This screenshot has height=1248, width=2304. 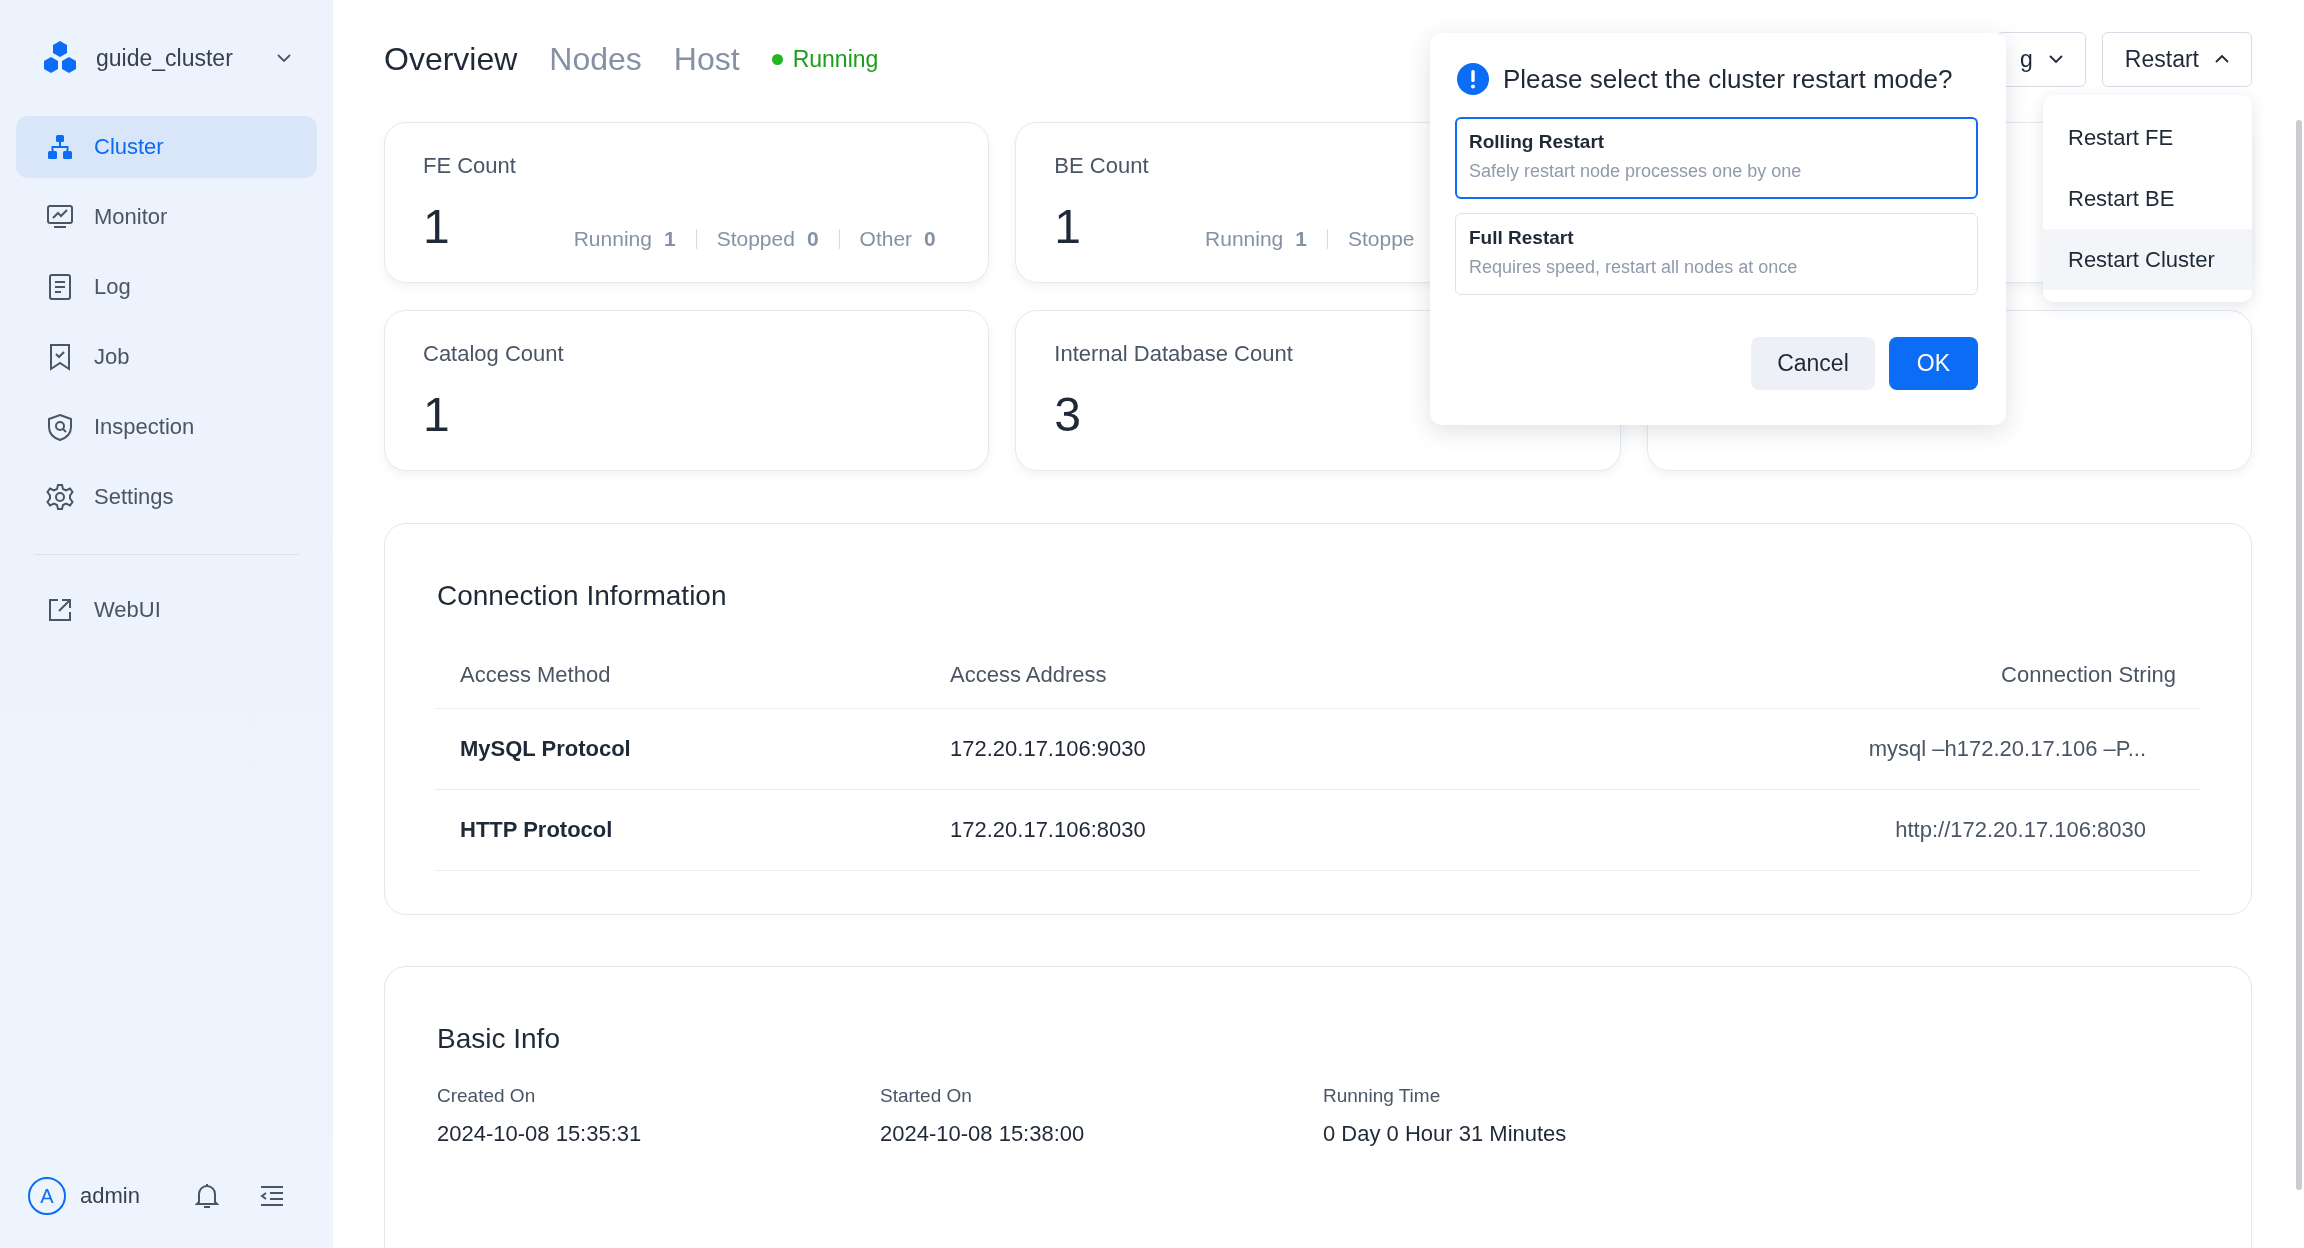 What do you see at coordinates (1522, 238) in the screenshot?
I see `option-title: Full Restart` at bounding box center [1522, 238].